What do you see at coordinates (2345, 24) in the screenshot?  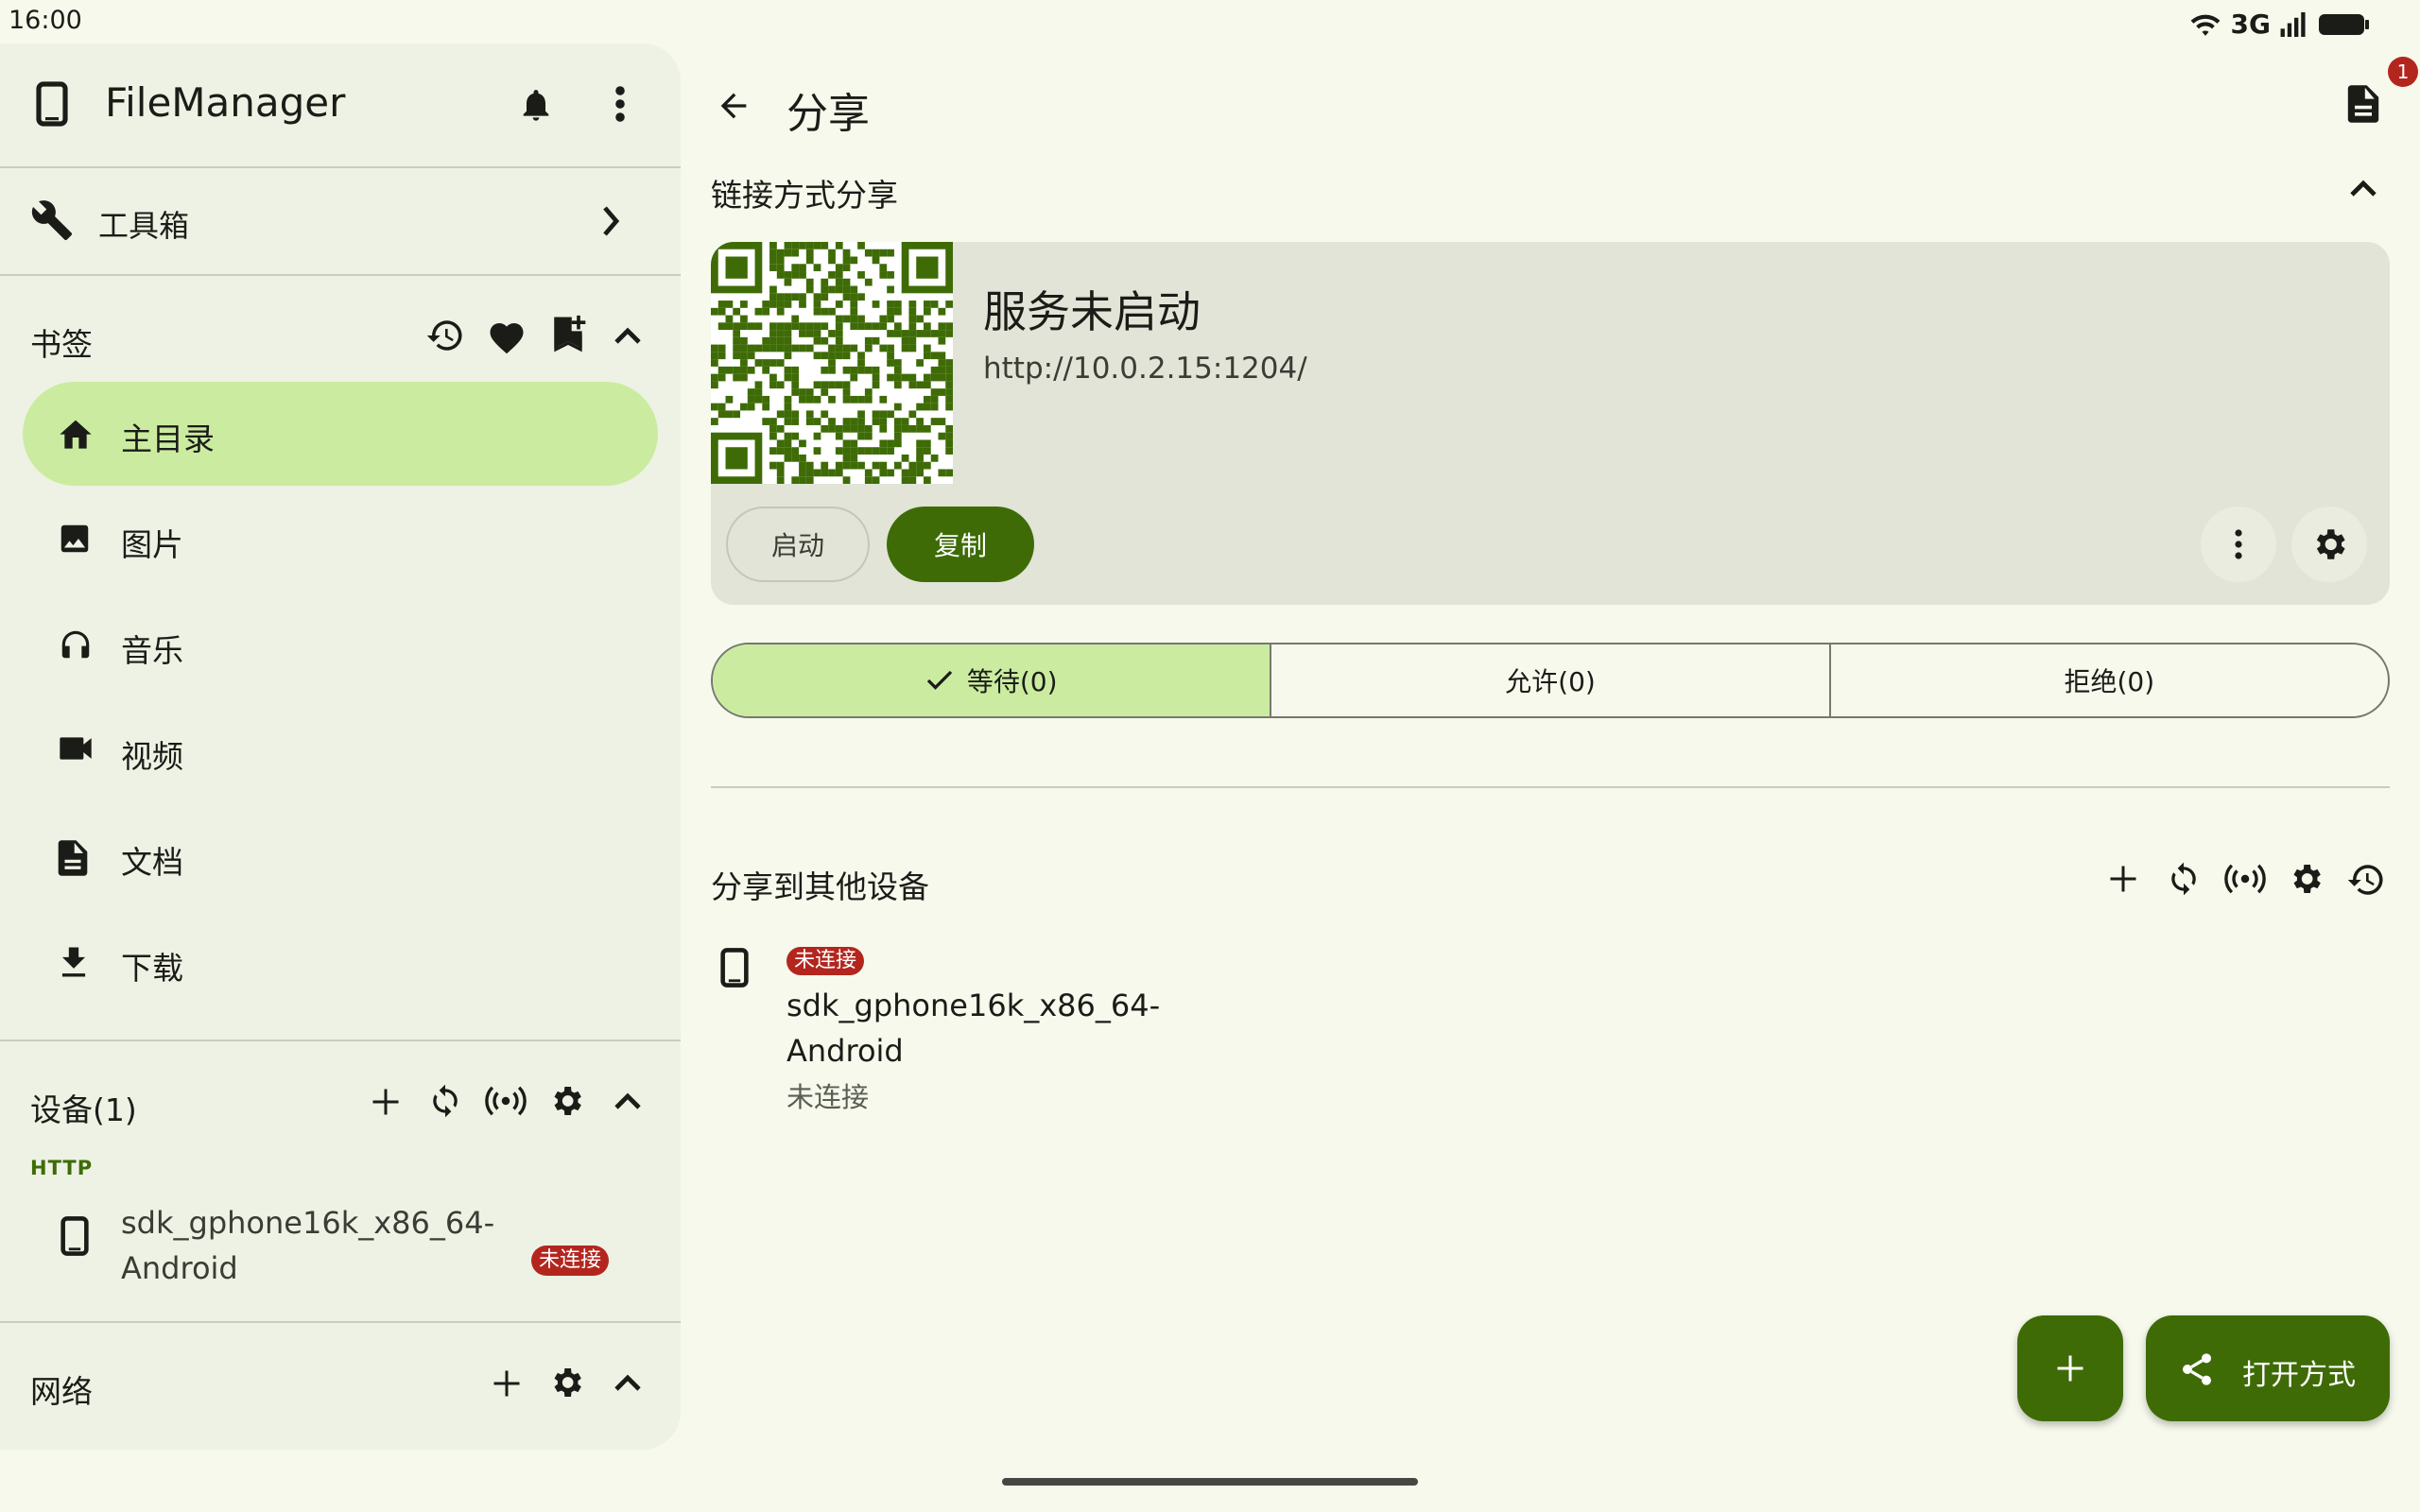 I see `battery-icon` at bounding box center [2345, 24].